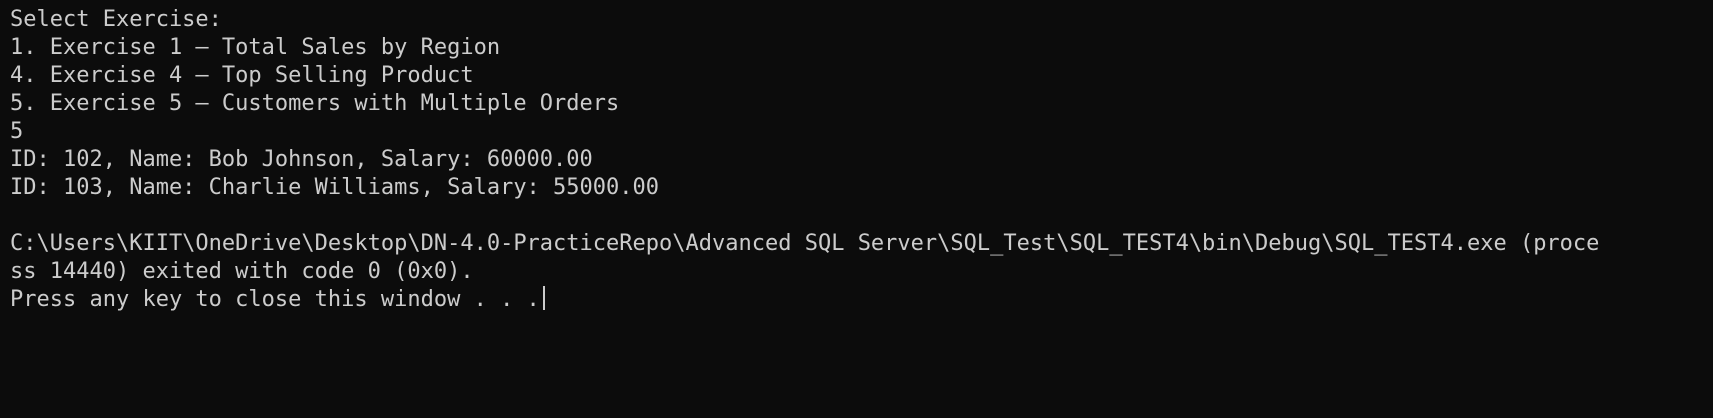 Image resolution: width=1713 pixels, height=418 pixels. What do you see at coordinates (255, 47) in the screenshot?
I see `menu-option-1: 1. Exercise 1 – Total Sales by Region` at bounding box center [255, 47].